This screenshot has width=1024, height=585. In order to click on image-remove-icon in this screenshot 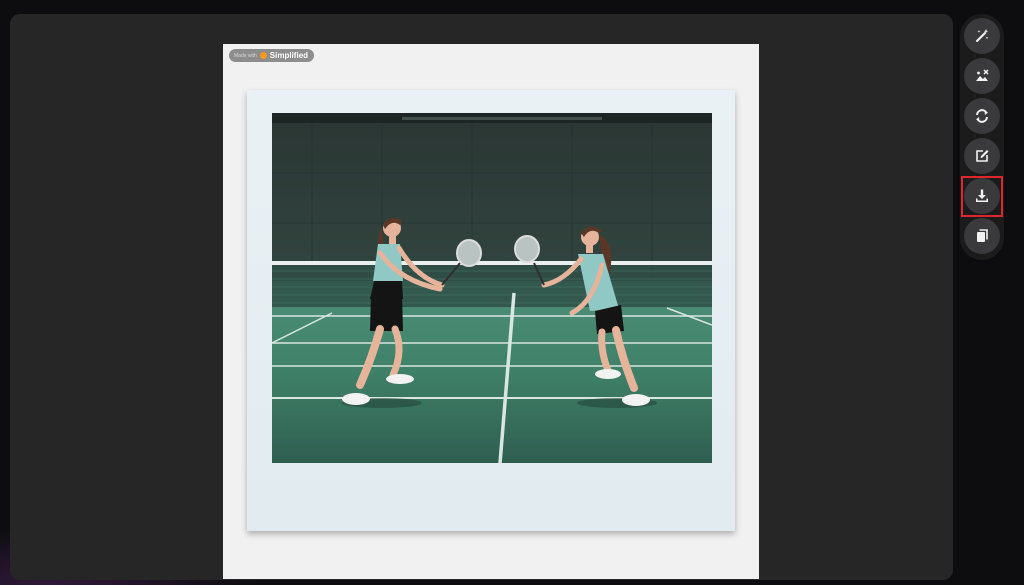, I will do `click(982, 75)`.